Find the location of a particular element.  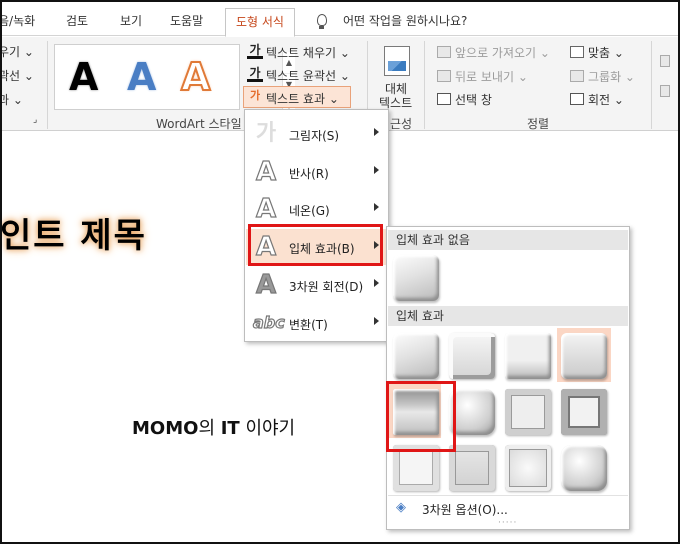

slide-subtitle: MOMO의 IT 이야기 is located at coordinates (213, 427).